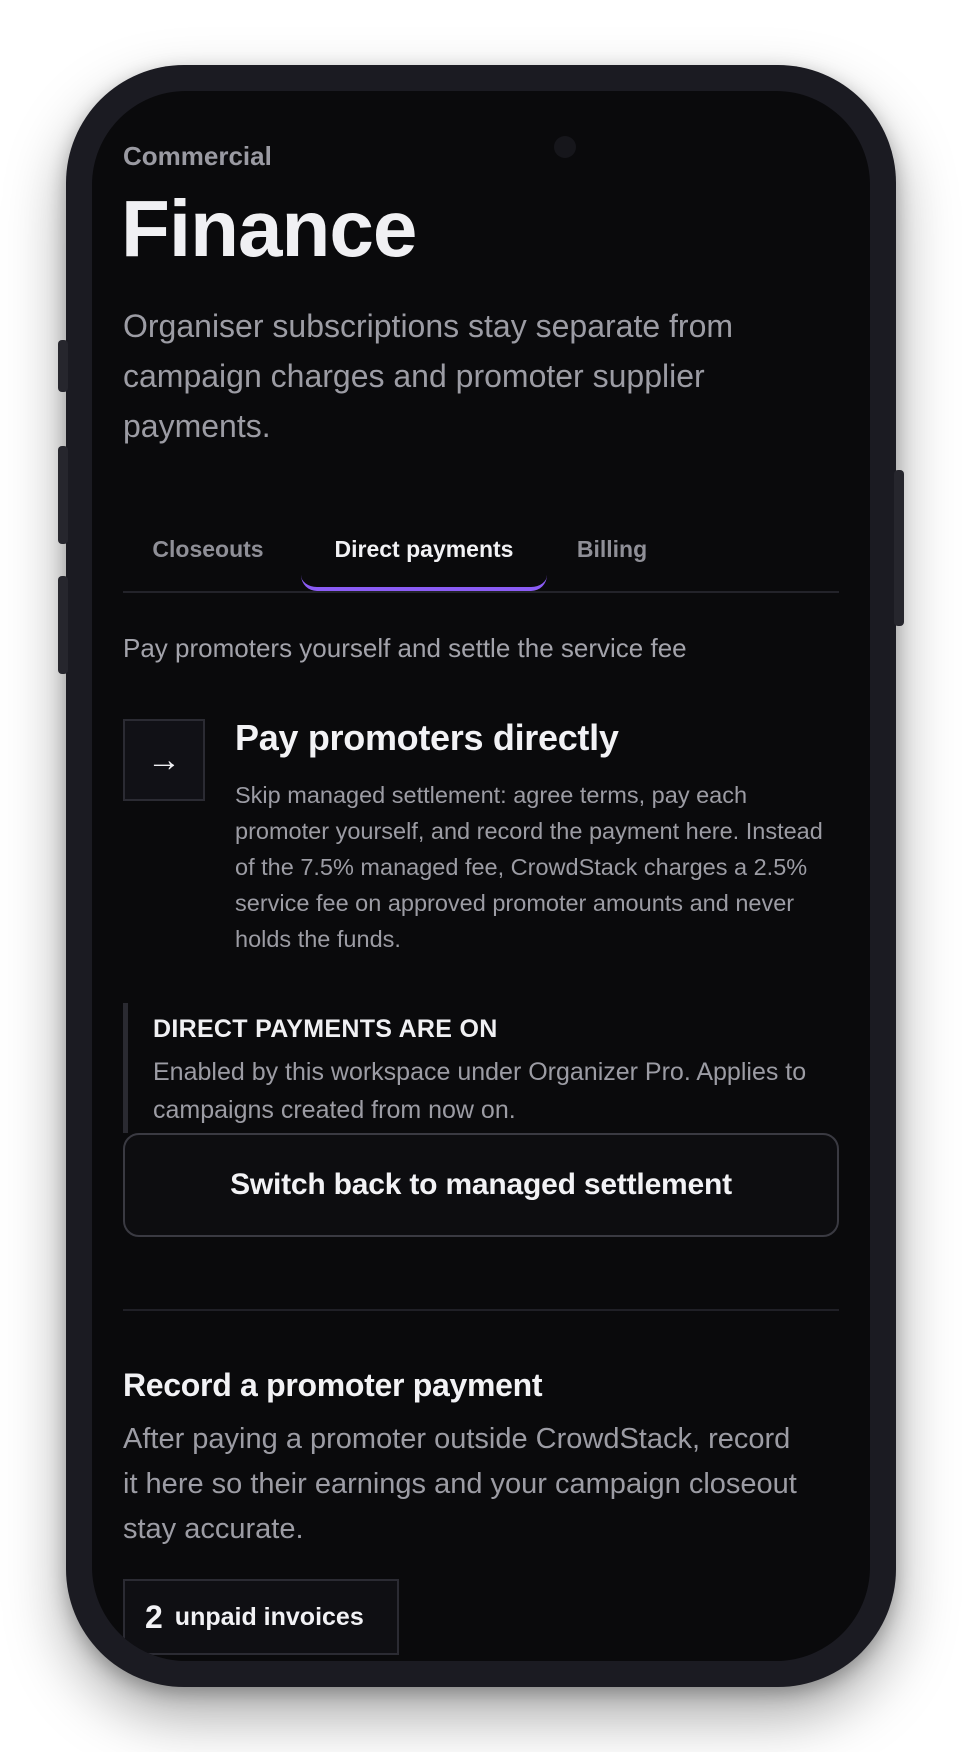 Image resolution: width=962 pixels, height=1752 pixels. What do you see at coordinates (565, 147) in the screenshot?
I see `front-camera` at bounding box center [565, 147].